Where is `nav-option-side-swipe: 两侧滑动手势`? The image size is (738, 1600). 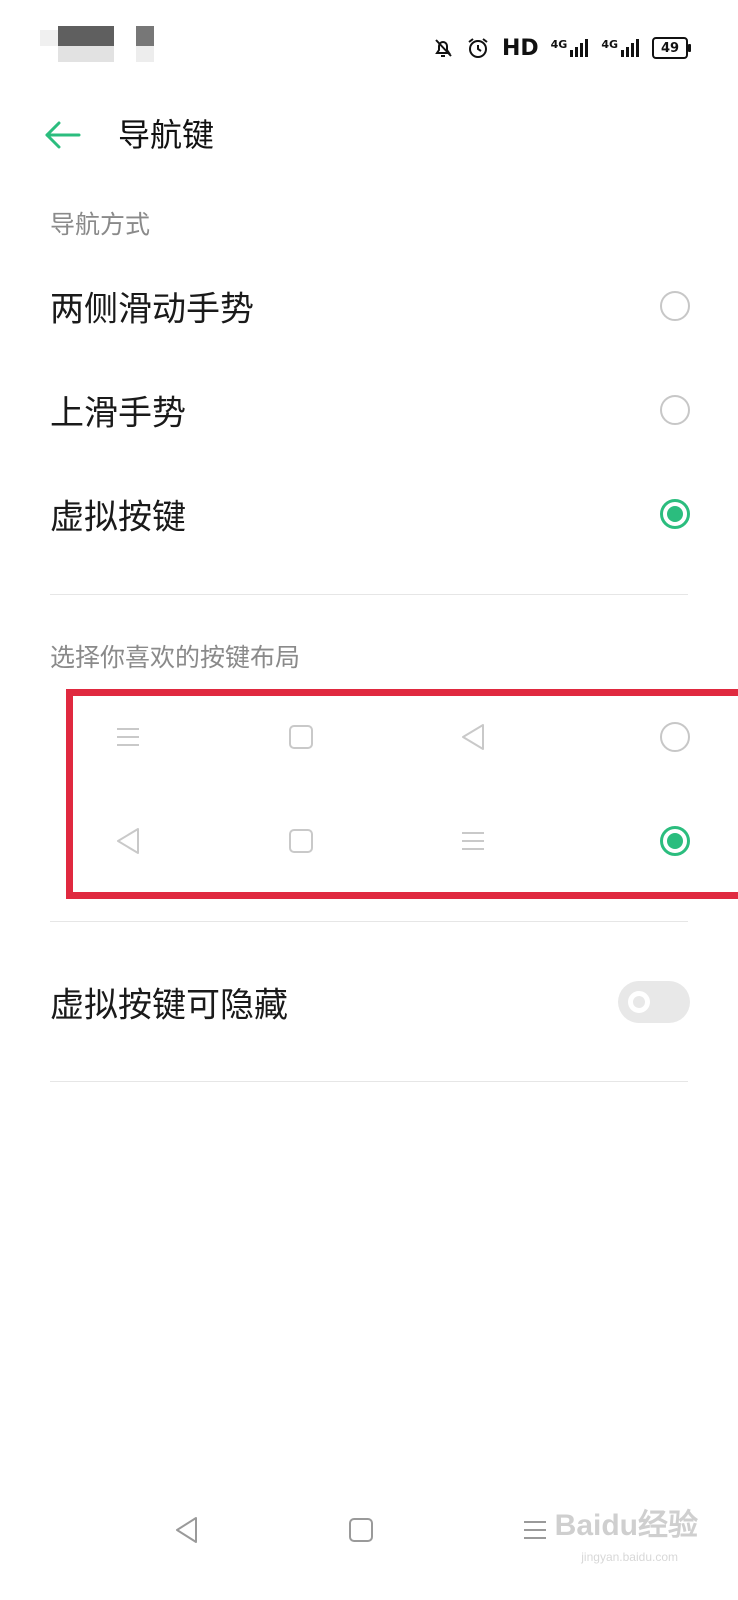 nav-option-side-swipe: 两侧滑动手势 is located at coordinates (369, 306).